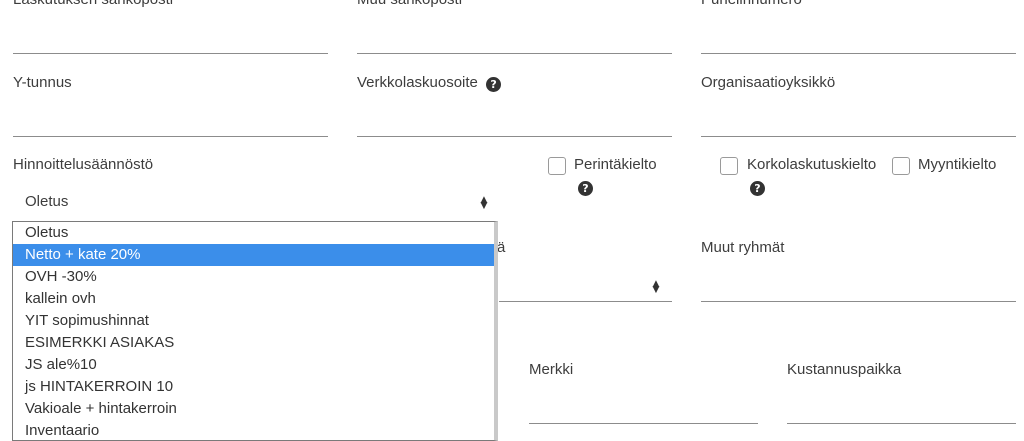 Image resolution: width=1024 pixels, height=441 pixels. What do you see at coordinates (501, 247) in the screenshot?
I see `hidden-field-label: ä` at bounding box center [501, 247].